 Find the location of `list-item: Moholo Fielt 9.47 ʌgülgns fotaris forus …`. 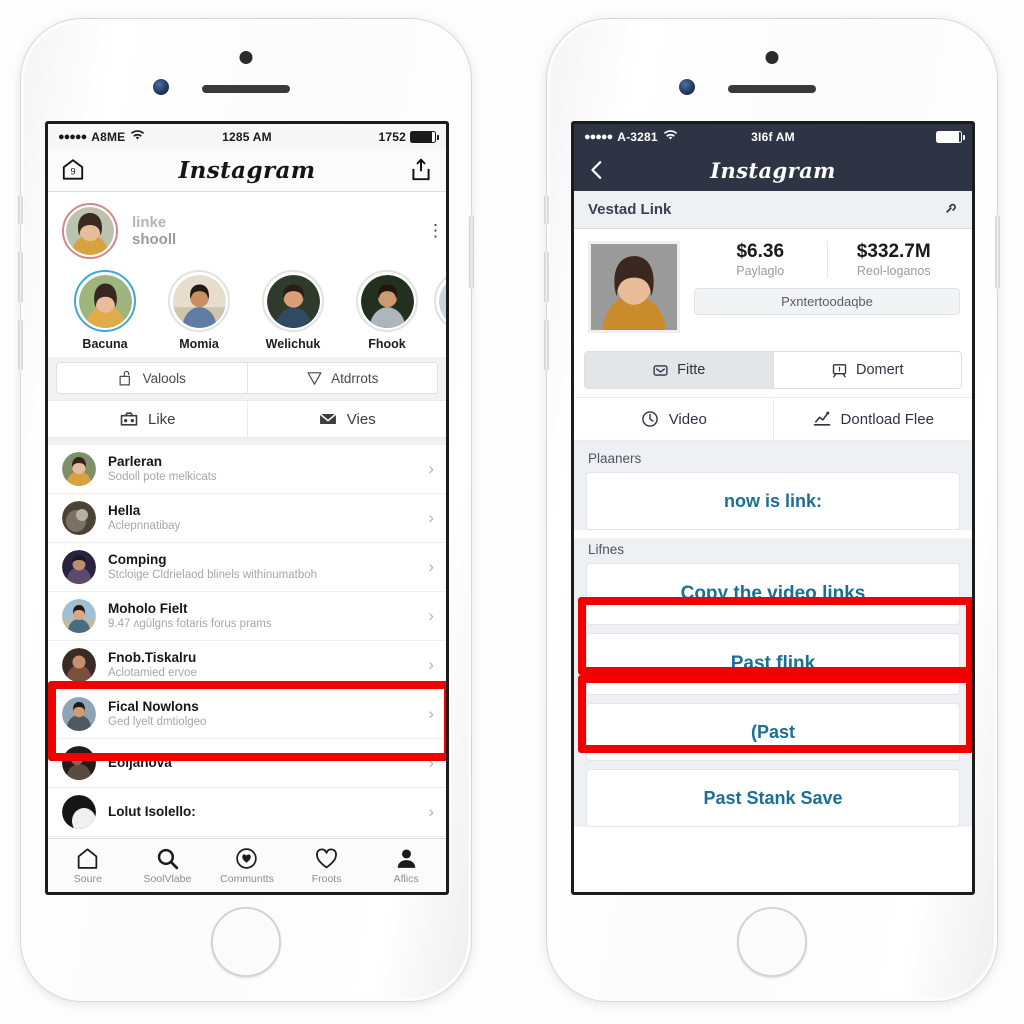

list-item: Moholo Fielt 9.47 ʌgülgns fotaris forus … is located at coordinates (247, 616).